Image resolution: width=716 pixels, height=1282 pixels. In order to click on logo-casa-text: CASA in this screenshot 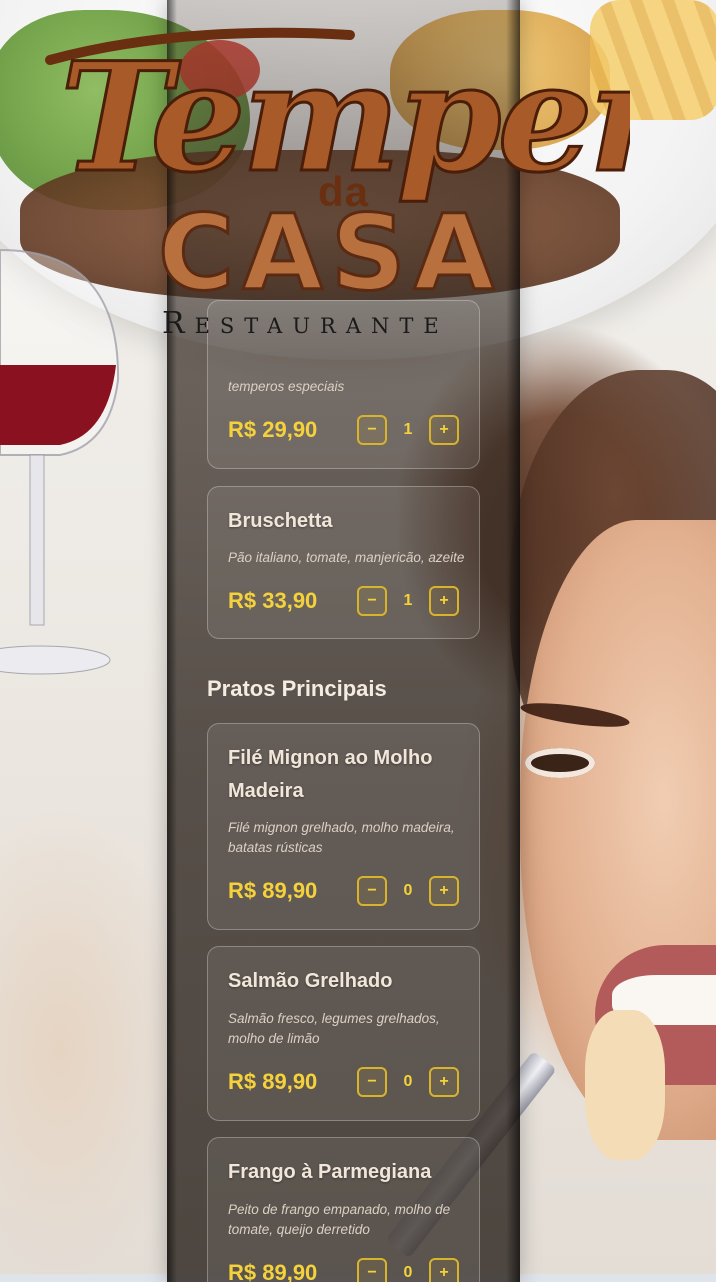, I will do `click(329, 253)`.